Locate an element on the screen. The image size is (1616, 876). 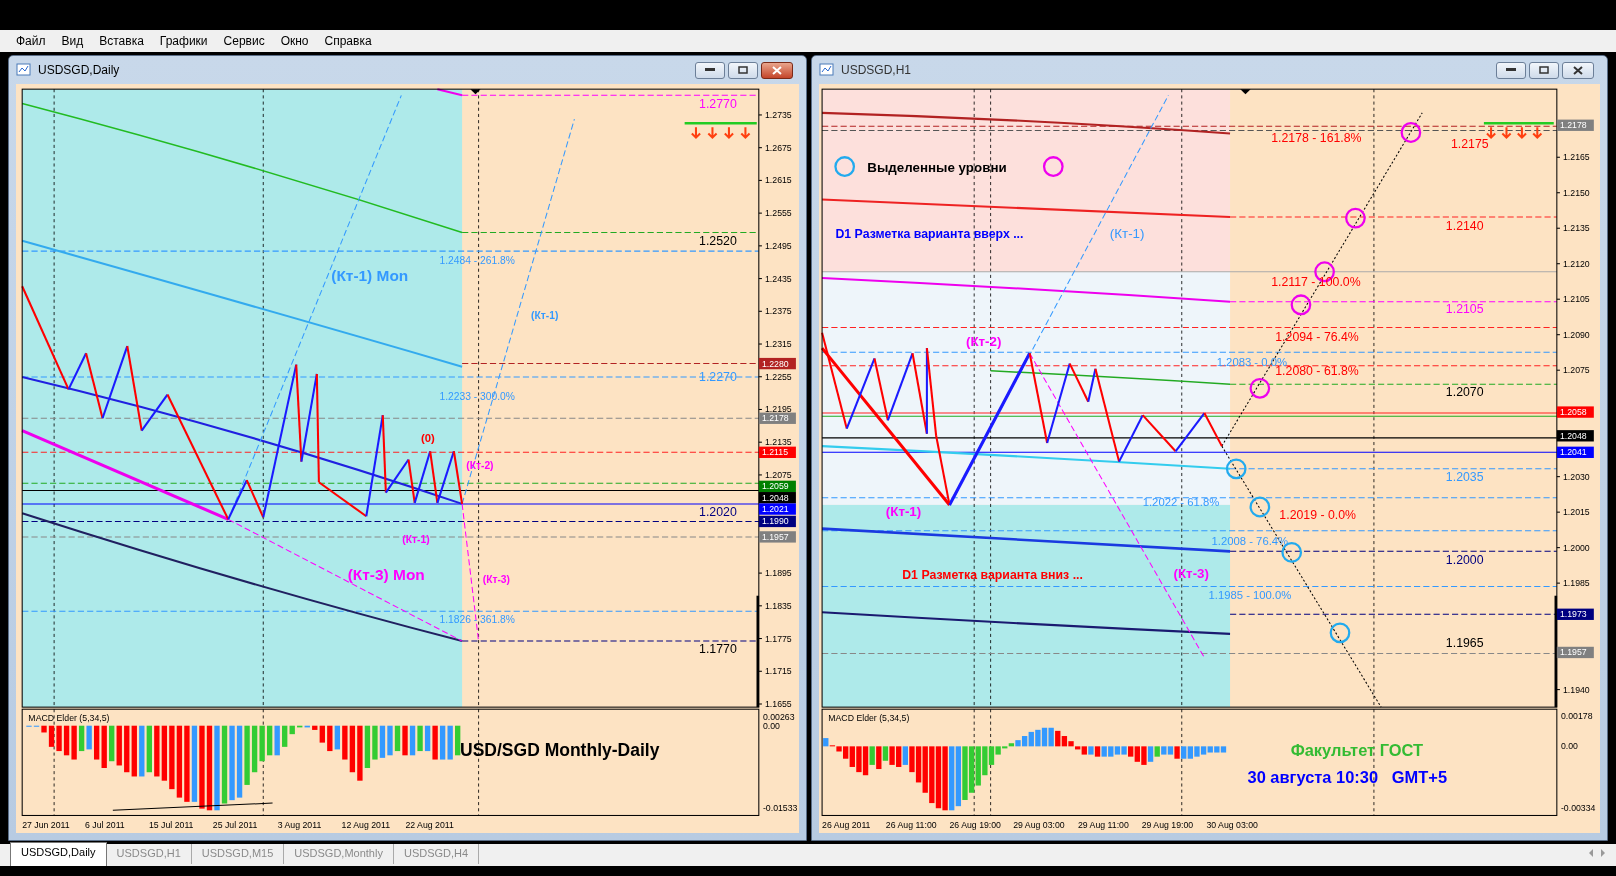
time-axis-label: 29 Aug 19:00 is located at coordinates (1167, 824).